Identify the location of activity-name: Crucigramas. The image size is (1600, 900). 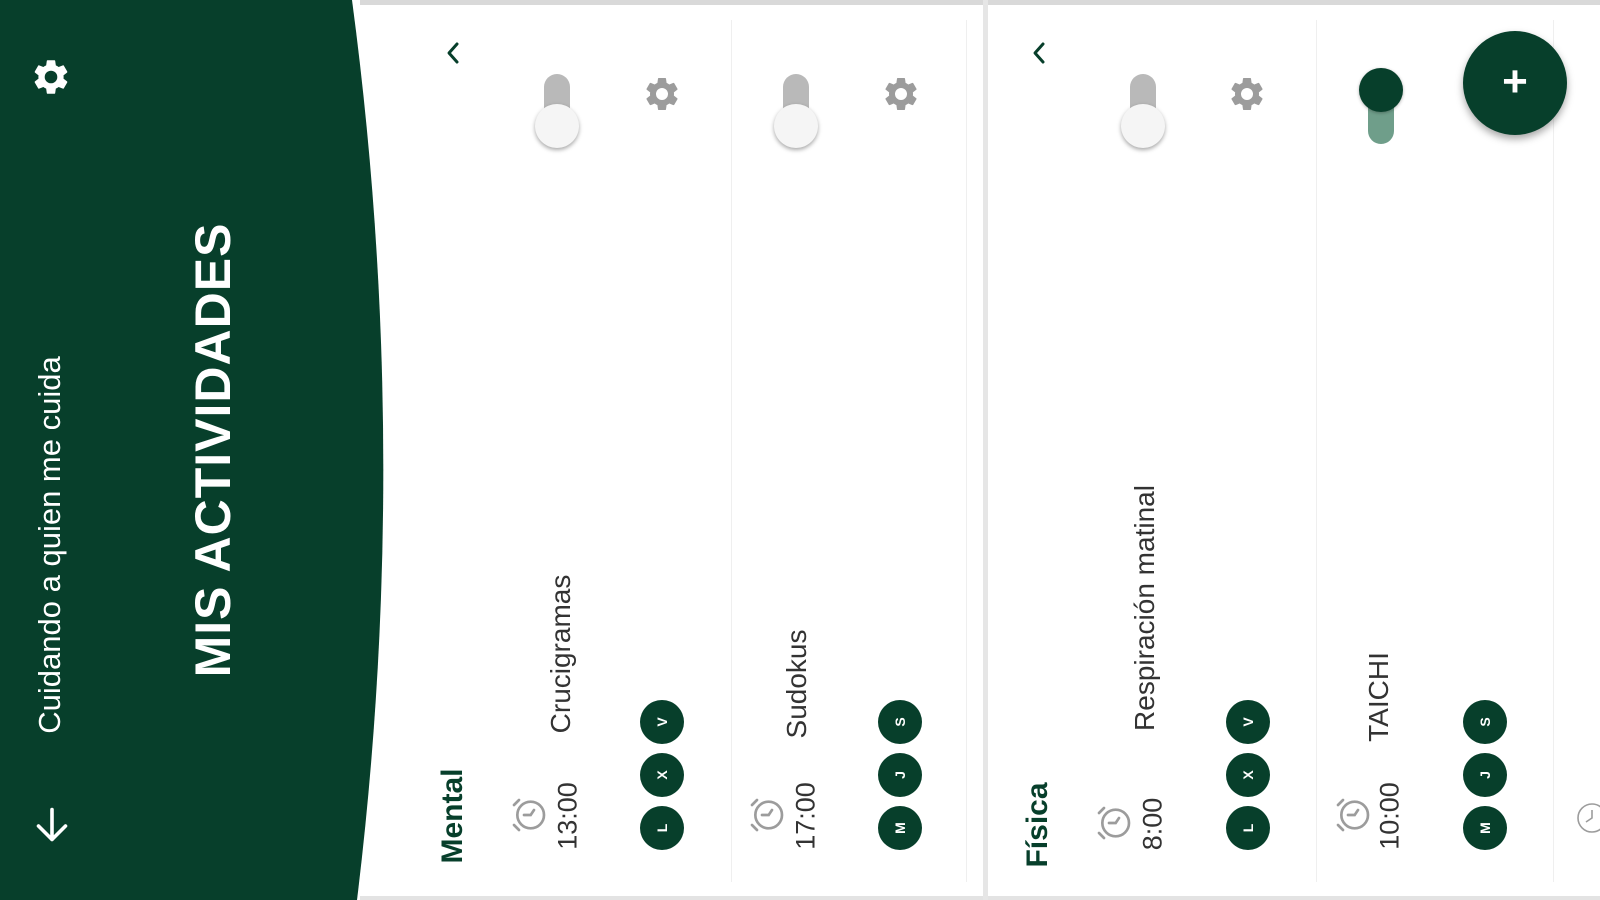
(560, 654).